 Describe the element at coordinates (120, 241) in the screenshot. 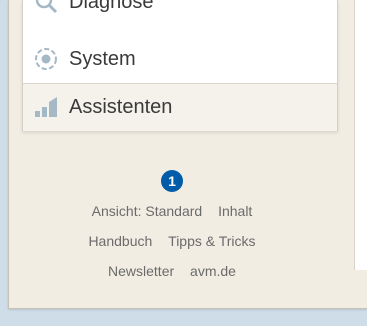

I see `manual-link: Handbuch` at that location.